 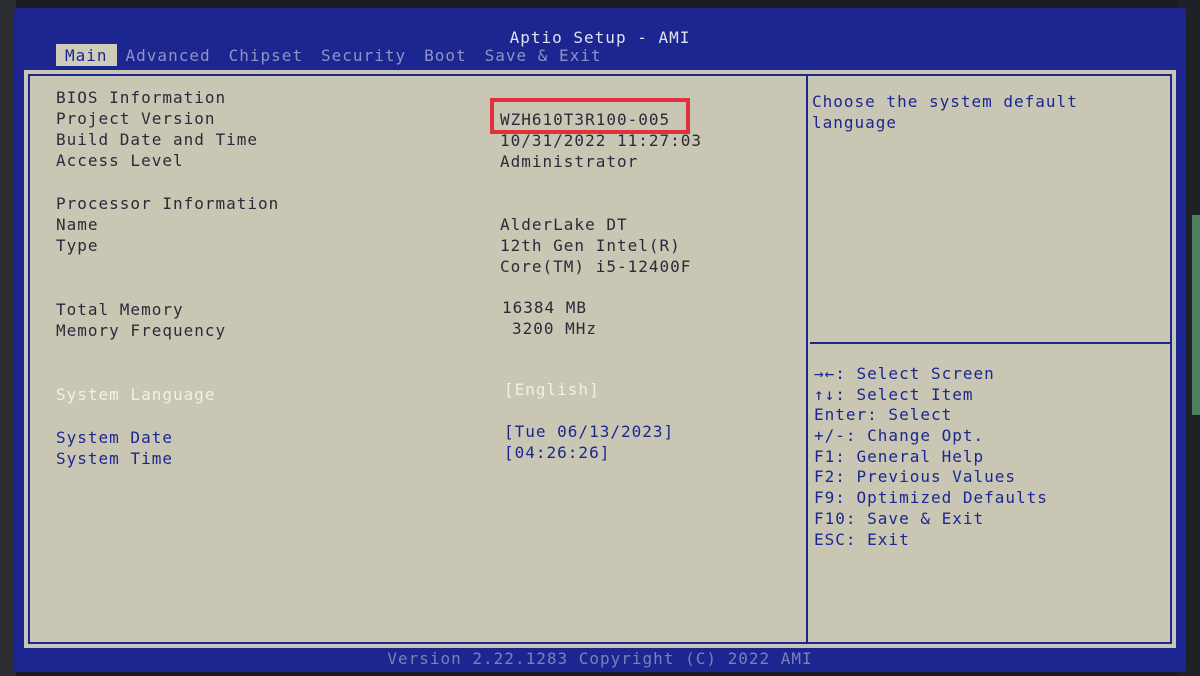 I want to click on system-language-label: System Language, so click(x=136, y=394).